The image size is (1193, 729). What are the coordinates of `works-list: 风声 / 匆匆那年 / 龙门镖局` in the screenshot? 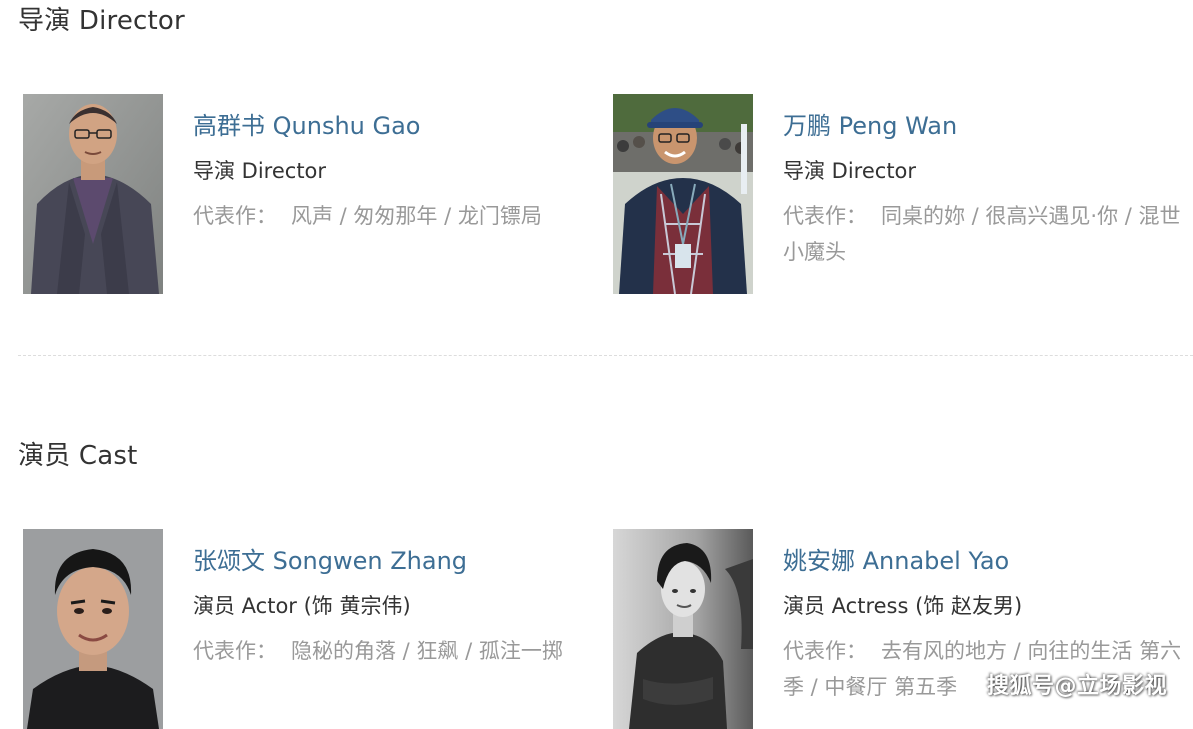 It's located at (416, 216).